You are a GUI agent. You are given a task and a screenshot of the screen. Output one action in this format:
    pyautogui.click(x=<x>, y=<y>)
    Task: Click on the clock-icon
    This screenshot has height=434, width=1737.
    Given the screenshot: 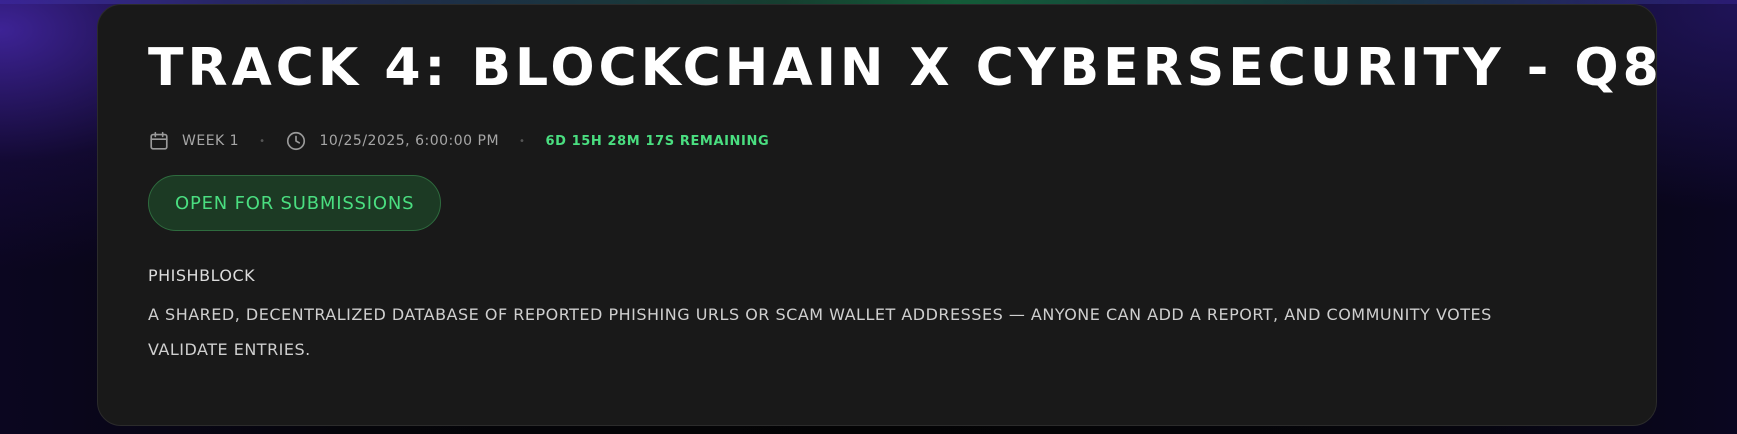 What is the action you would take?
    pyautogui.click(x=296, y=141)
    